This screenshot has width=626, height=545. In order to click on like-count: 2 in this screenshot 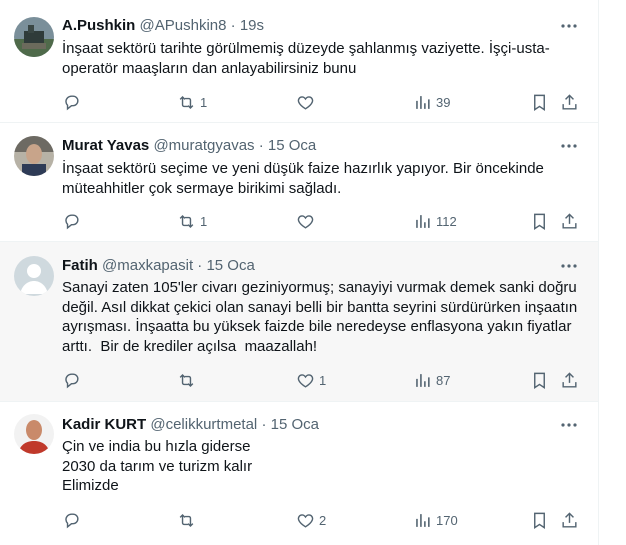, I will do `click(323, 520)`.